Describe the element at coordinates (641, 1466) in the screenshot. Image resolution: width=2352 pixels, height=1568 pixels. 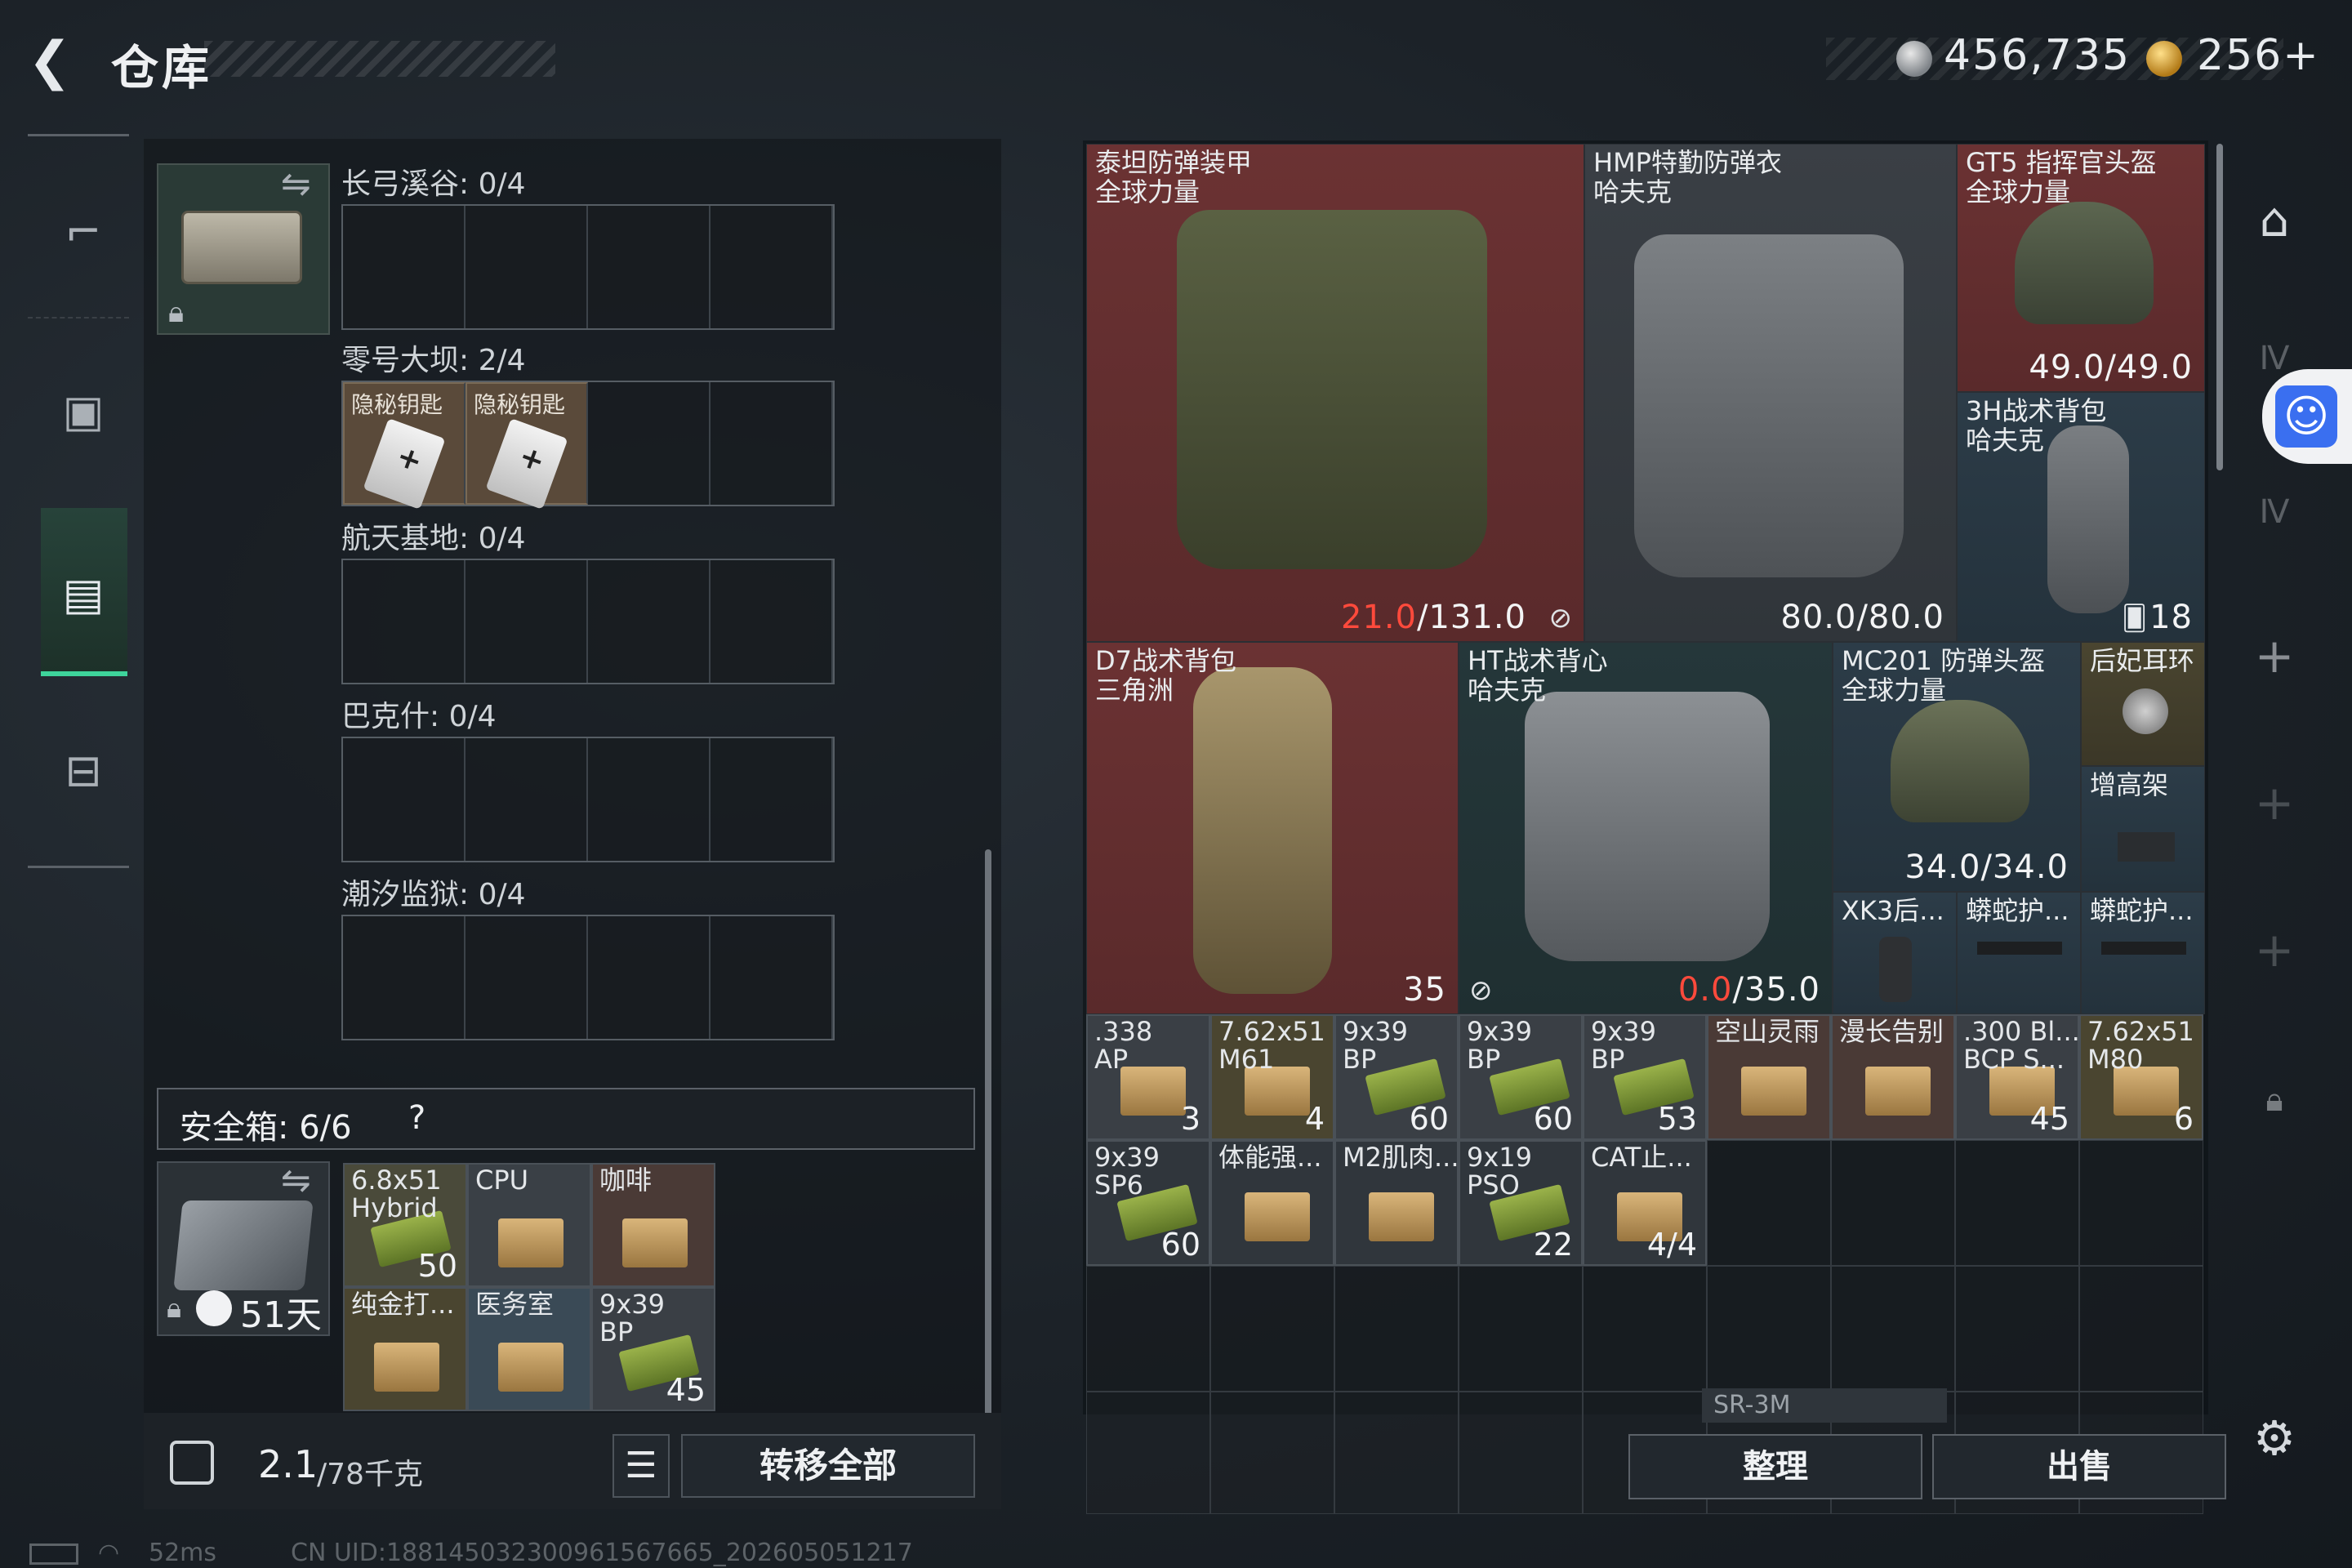
I see `list-icon: ☰` at that location.